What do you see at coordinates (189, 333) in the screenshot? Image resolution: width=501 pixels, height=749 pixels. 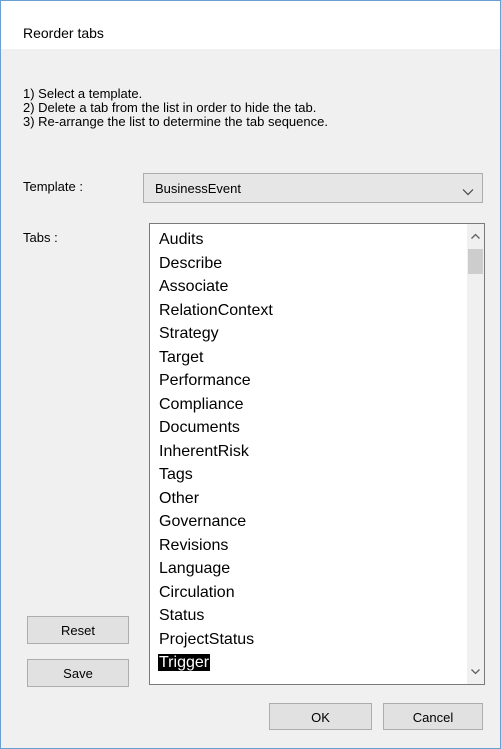 I see `list-item-label: Strategy` at bounding box center [189, 333].